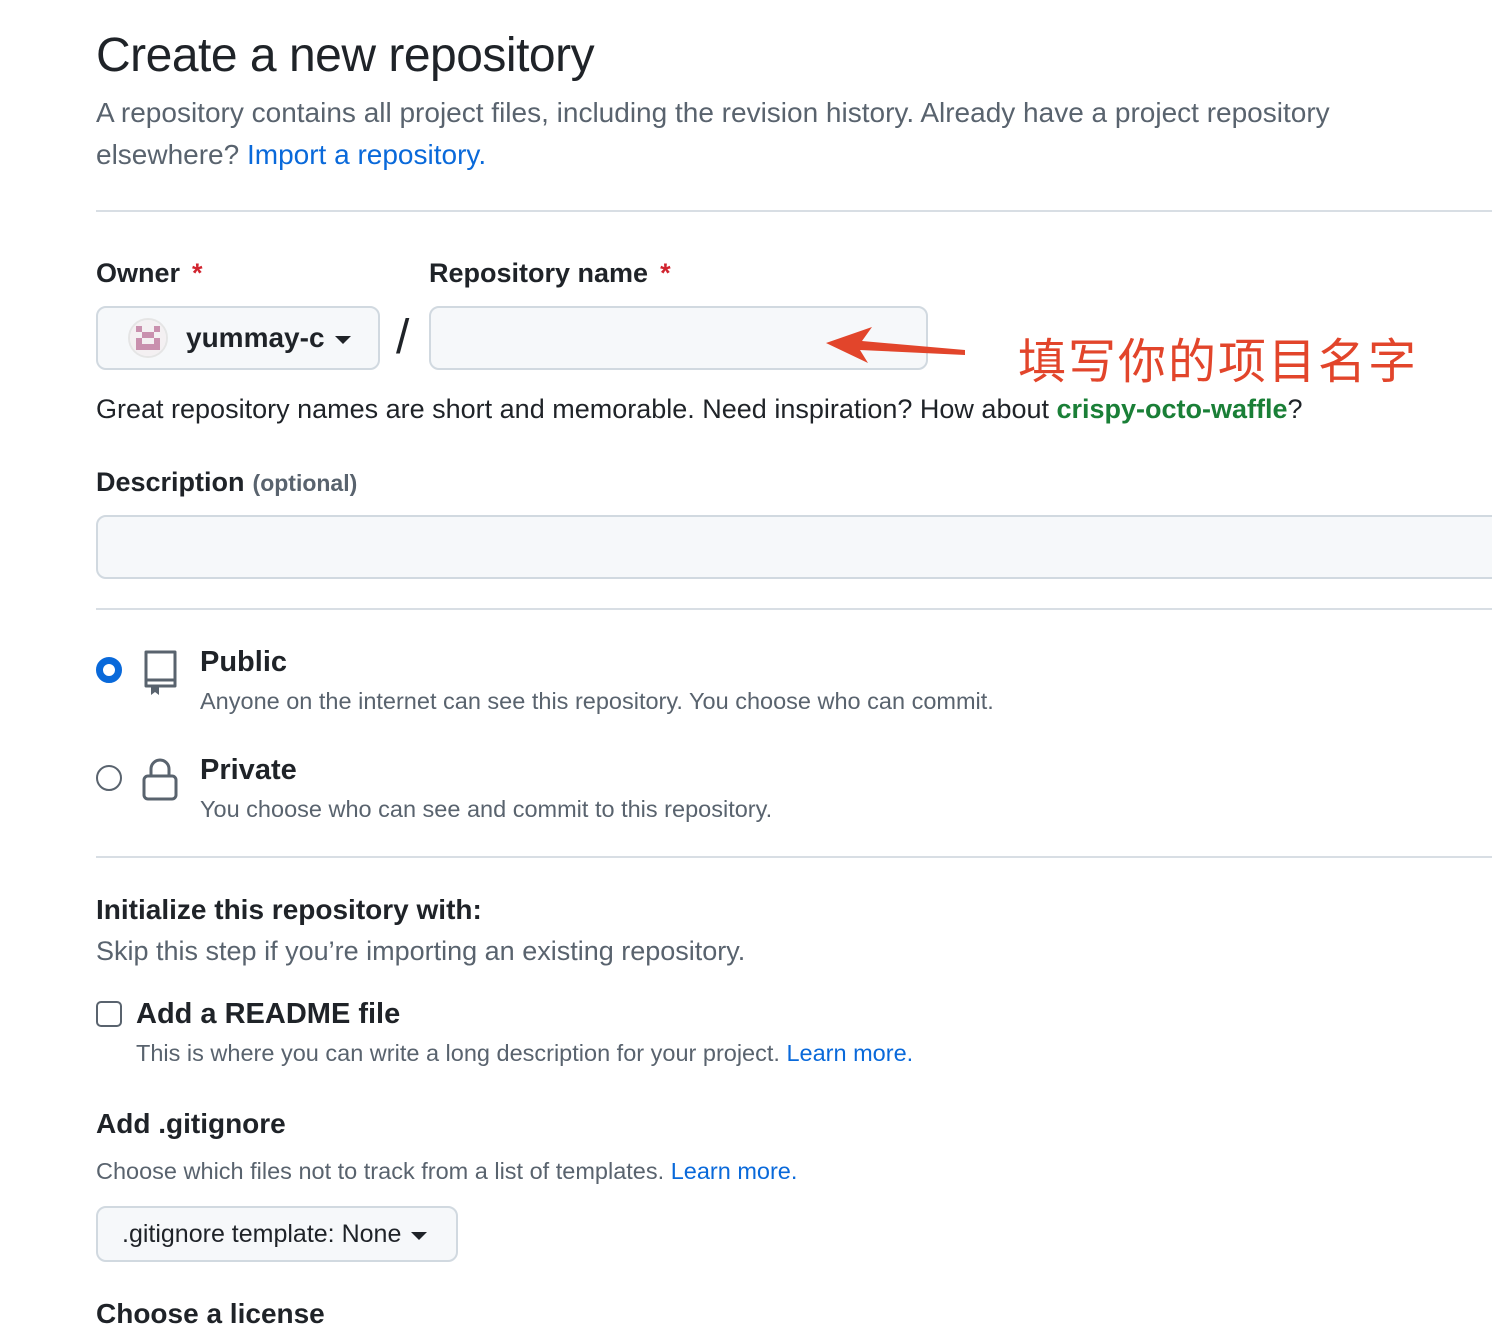 The image size is (1492, 1330). I want to click on gitignore-template-select: .gitignore template: None, so click(277, 1234).